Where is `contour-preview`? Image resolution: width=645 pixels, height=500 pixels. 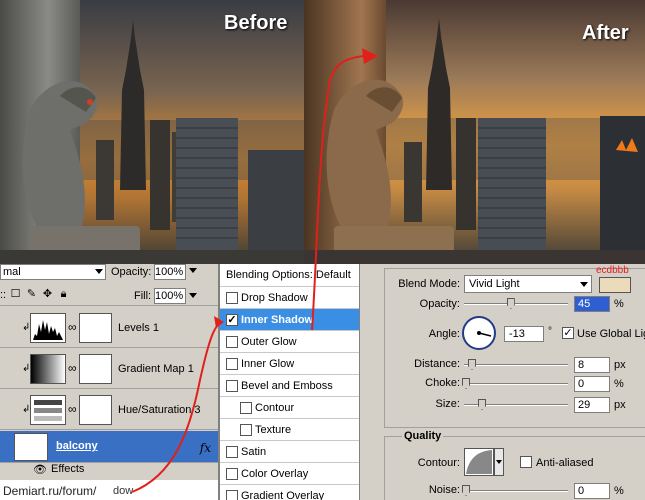
contour-preview is located at coordinates (479, 462).